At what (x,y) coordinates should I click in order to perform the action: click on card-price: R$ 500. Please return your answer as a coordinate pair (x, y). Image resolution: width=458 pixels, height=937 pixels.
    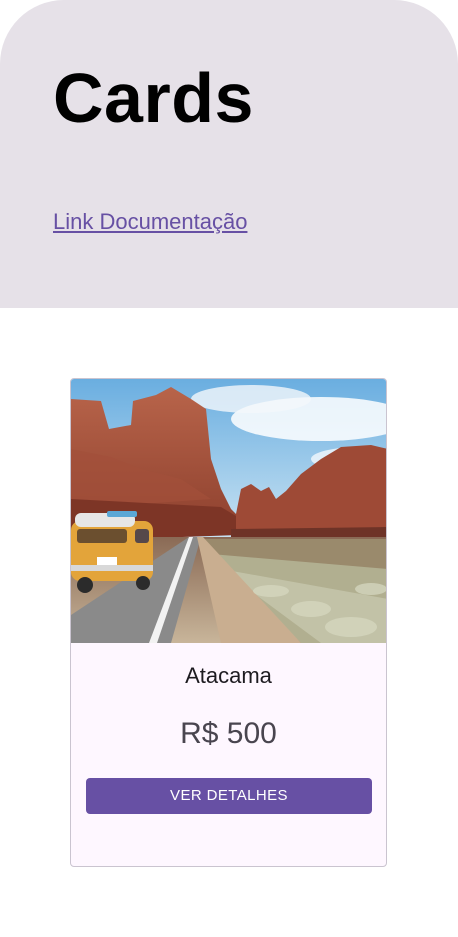
    Looking at the image, I should click on (228, 733).